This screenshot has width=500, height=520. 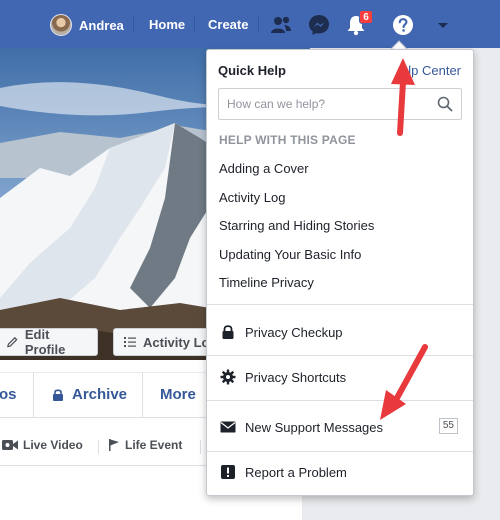 What do you see at coordinates (8, 394) in the screenshot?
I see `tab-photos: os` at bounding box center [8, 394].